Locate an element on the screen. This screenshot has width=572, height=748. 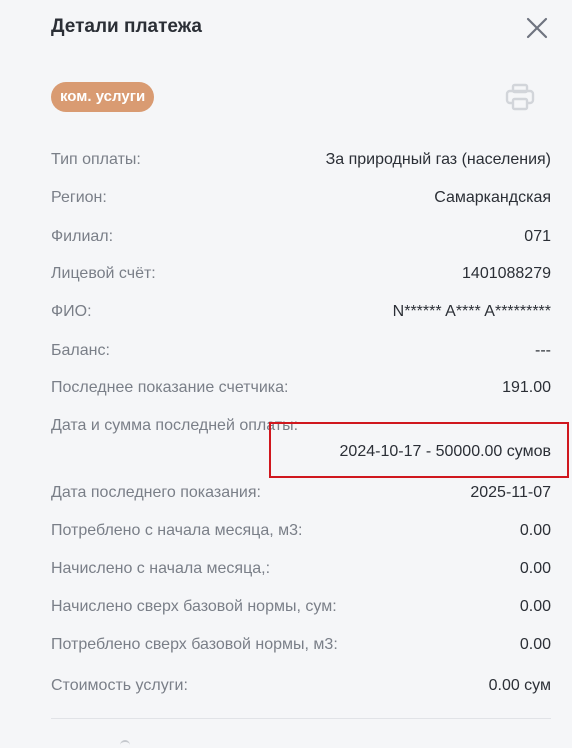
detail-row-last-meter-reading: Последнее показание счетчика: 191.00 is located at coordinates (301, 388).